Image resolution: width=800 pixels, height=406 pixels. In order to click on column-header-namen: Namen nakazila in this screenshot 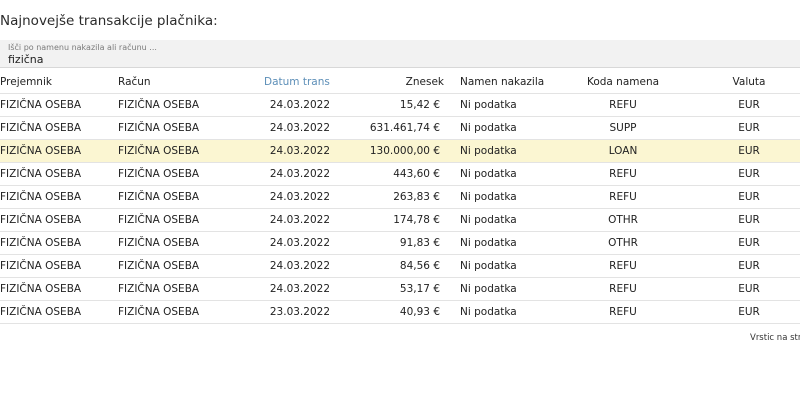, I will do `click(498, 82)`.